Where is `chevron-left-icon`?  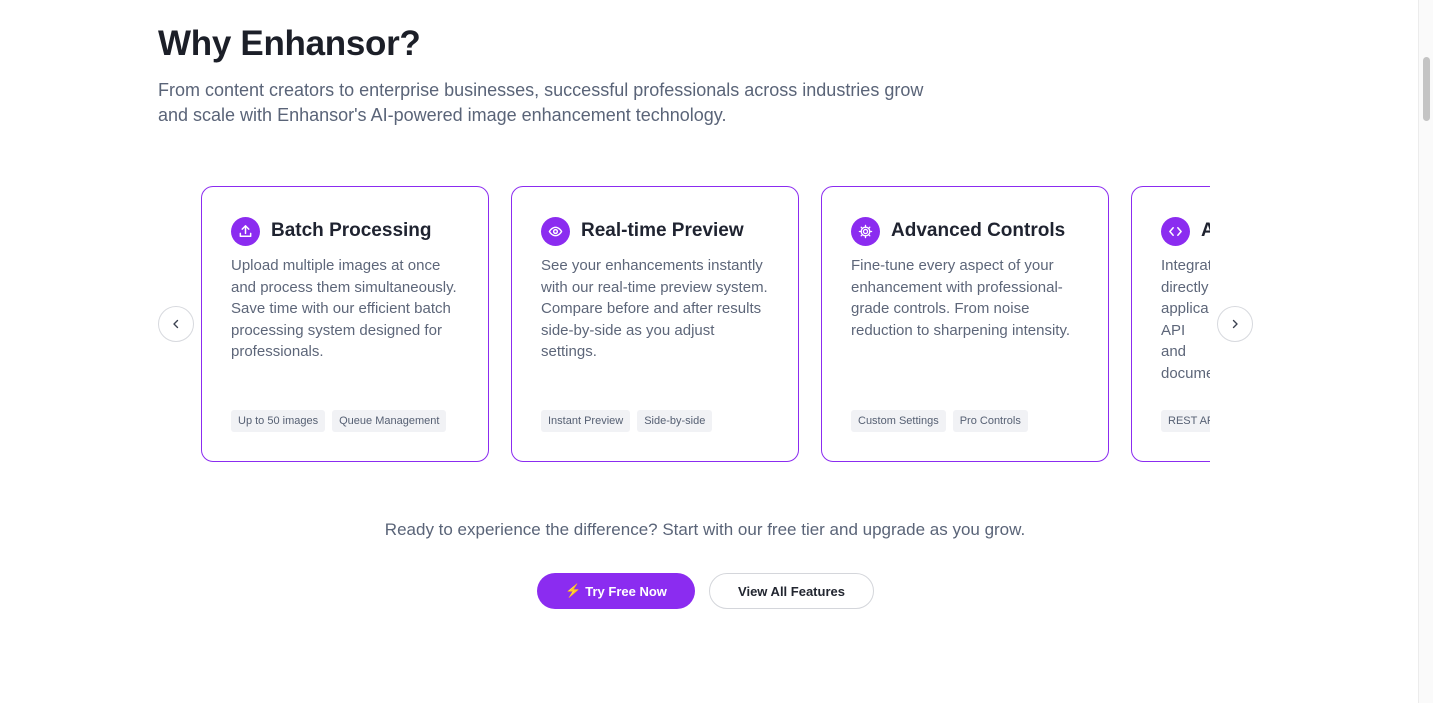 chevron-left-icon is located at coordinates (176, 324).